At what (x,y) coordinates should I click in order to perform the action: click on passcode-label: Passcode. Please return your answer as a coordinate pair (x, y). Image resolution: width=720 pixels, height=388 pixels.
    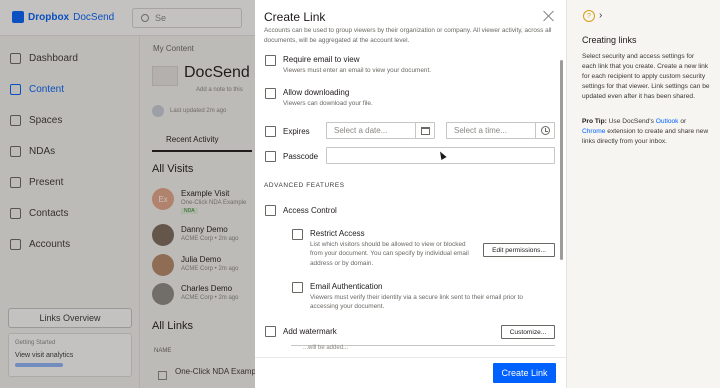
    Looking at the image, I should click on (301, 156).